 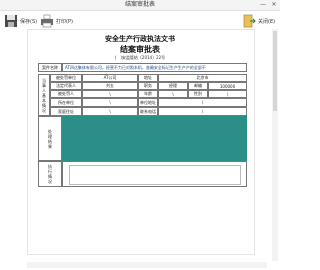 I want to click on save-label: 保存(S), so click(x=29, y=21).